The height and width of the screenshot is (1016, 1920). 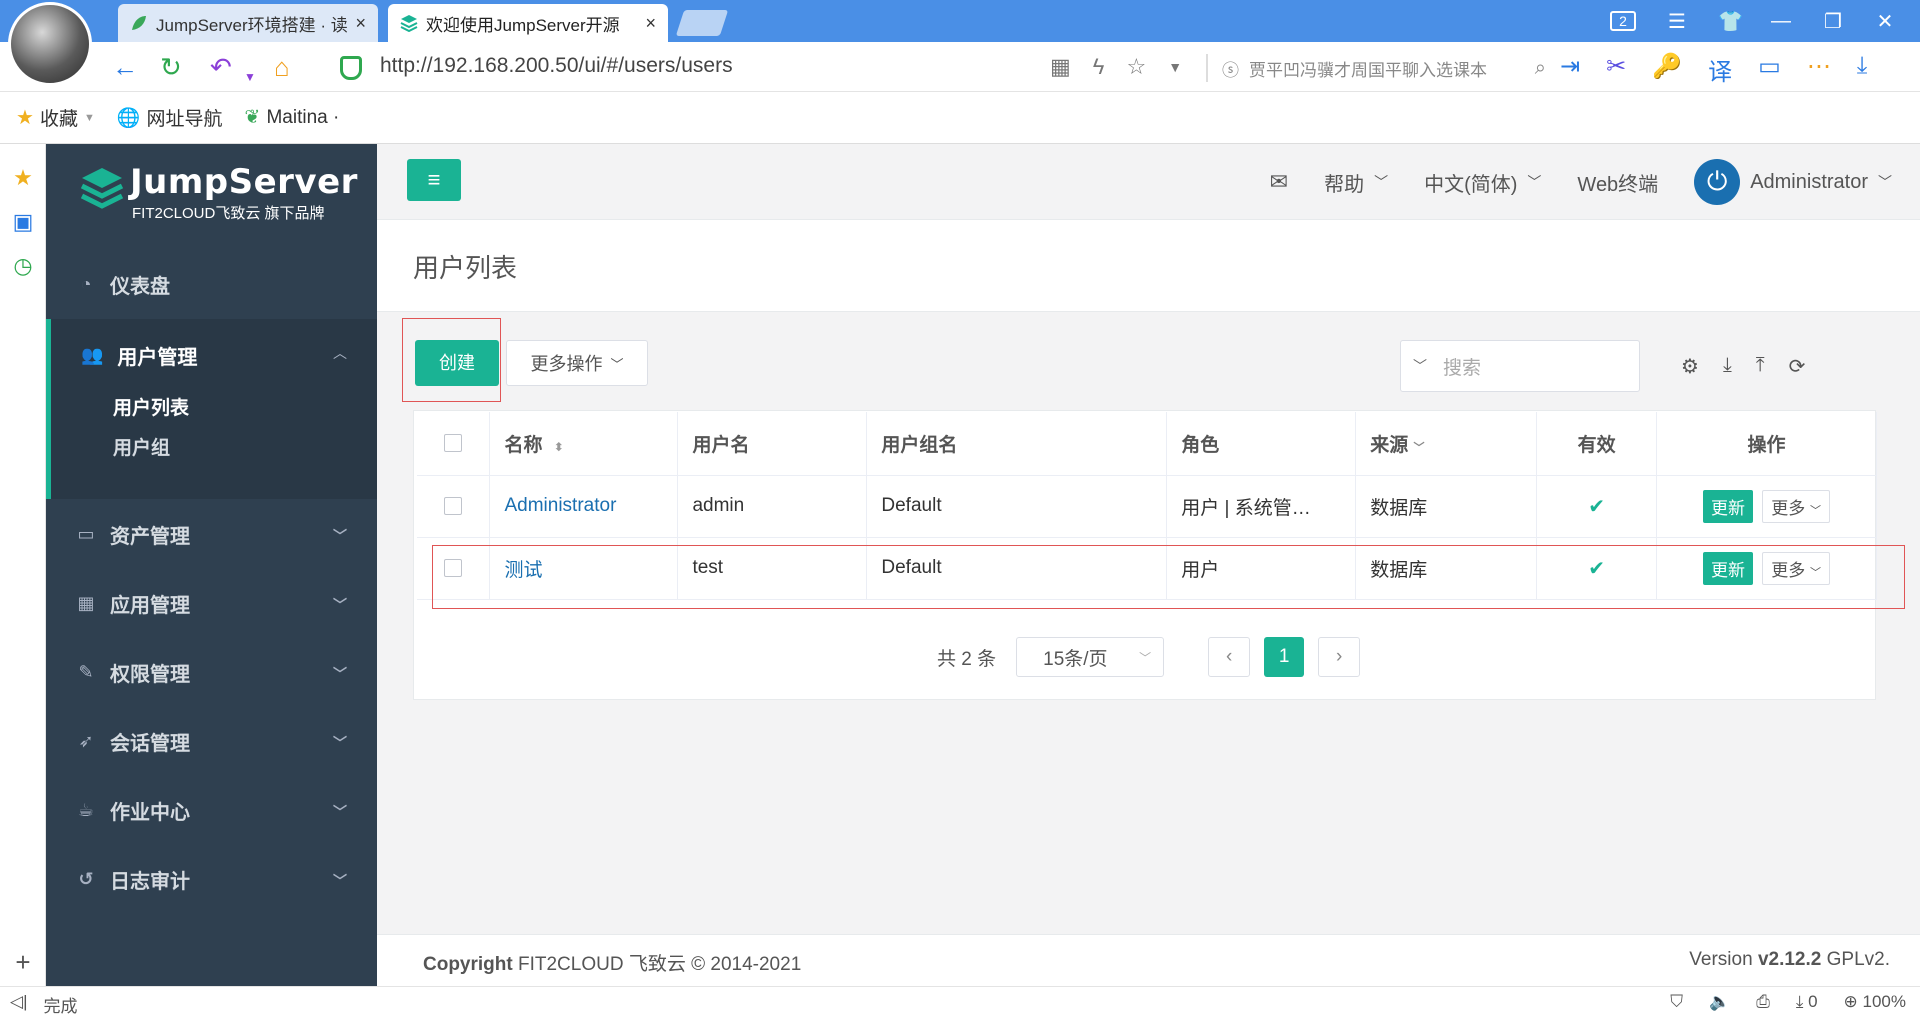 I want to click on add-icon: +, so click(x=23, y=962).